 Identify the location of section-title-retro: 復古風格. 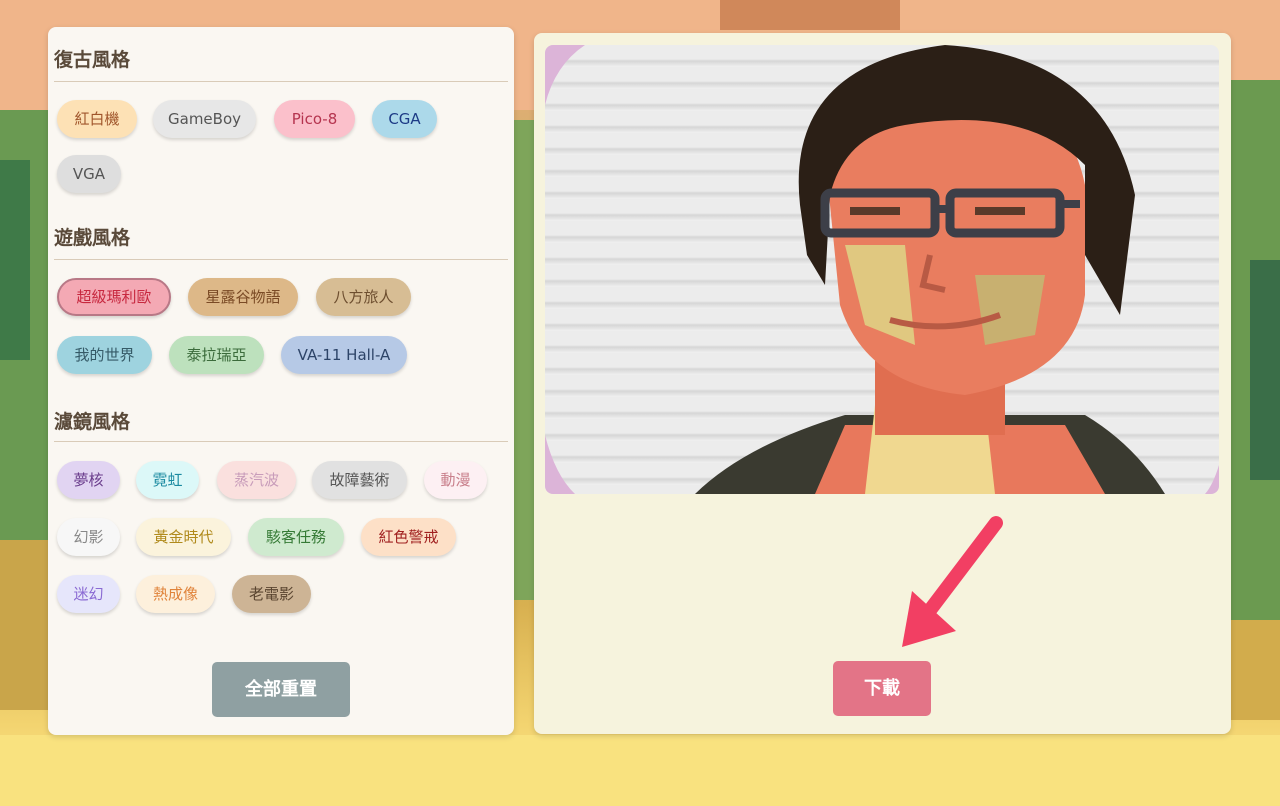
(92, 60).